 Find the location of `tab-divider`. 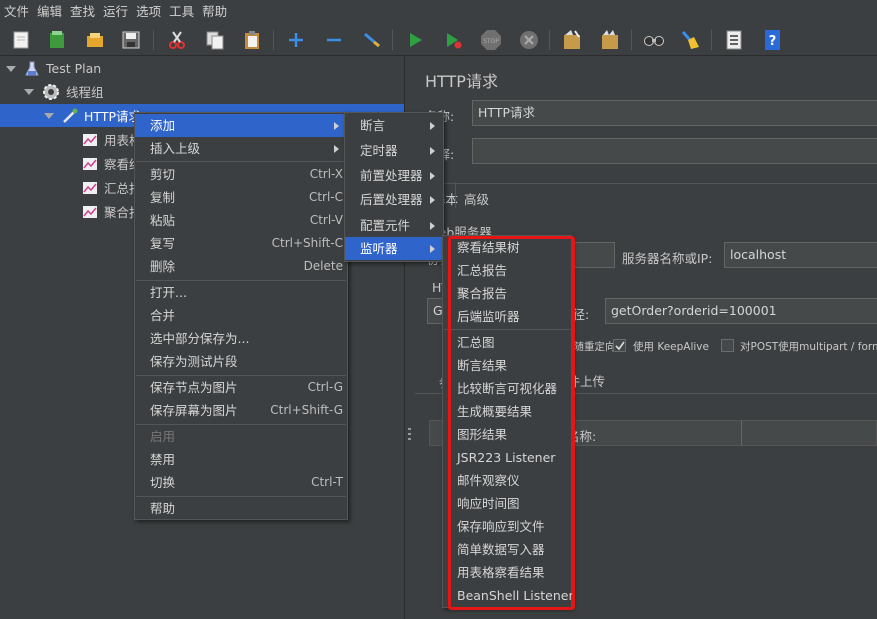

tab-divider is located at coordinates (651, 183).